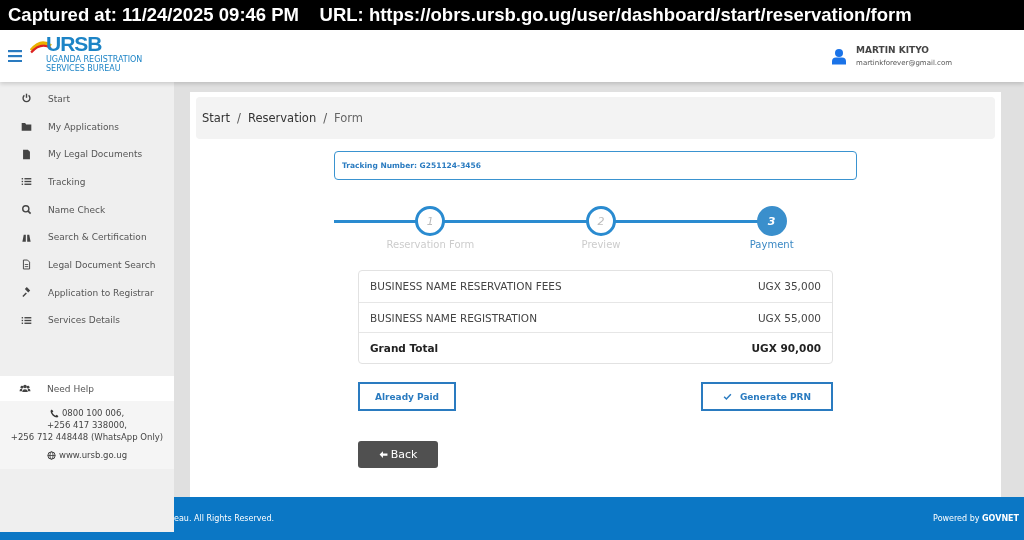 This screenshot has width=1024, height=540. I want to click on back-button: Back, so click(398, 455).